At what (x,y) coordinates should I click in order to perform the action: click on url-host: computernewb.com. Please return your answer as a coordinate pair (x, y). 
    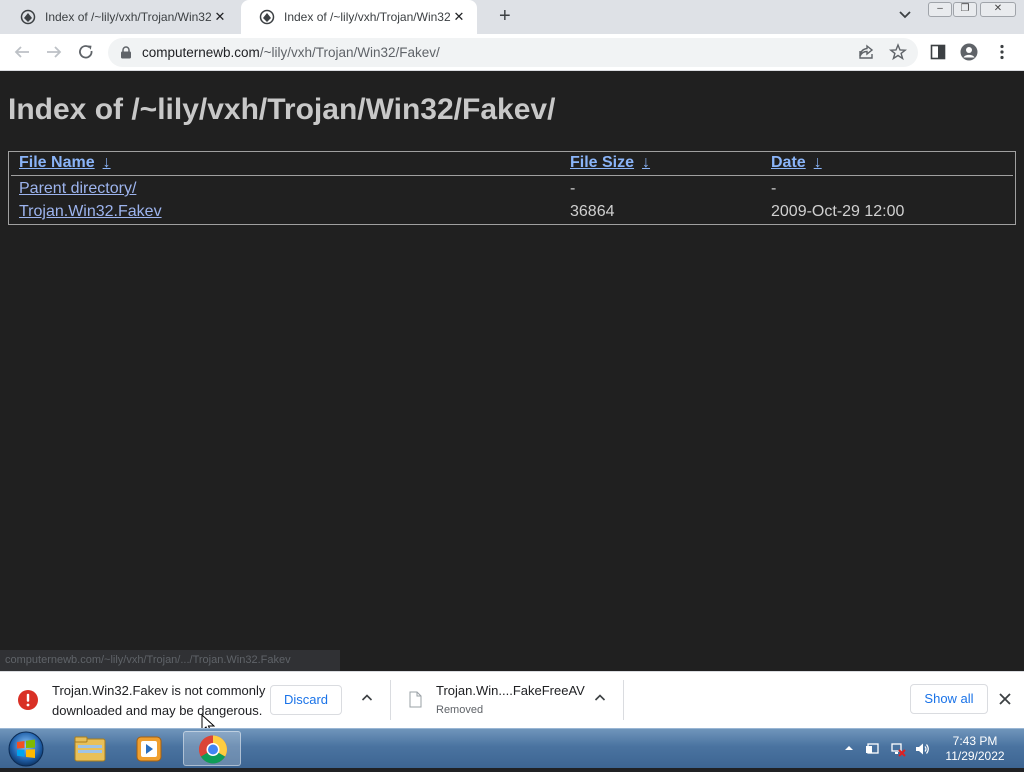
    Looking at the image, I should click on (201, 52).